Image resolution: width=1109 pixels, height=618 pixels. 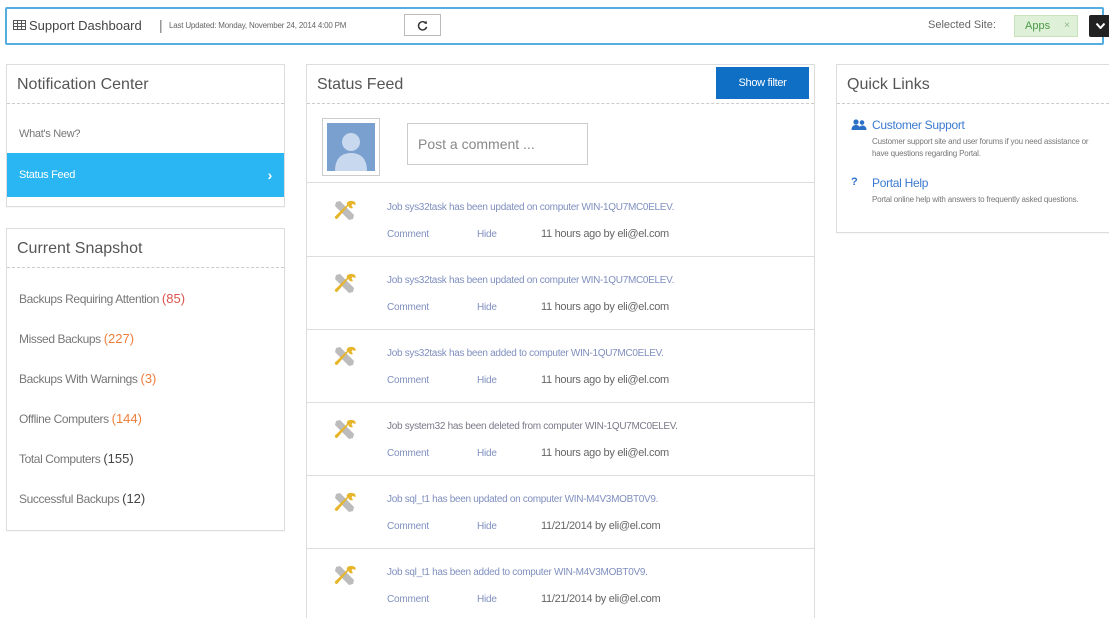 I want to click on snapshot-count: (12), so click(x=134, y=498).